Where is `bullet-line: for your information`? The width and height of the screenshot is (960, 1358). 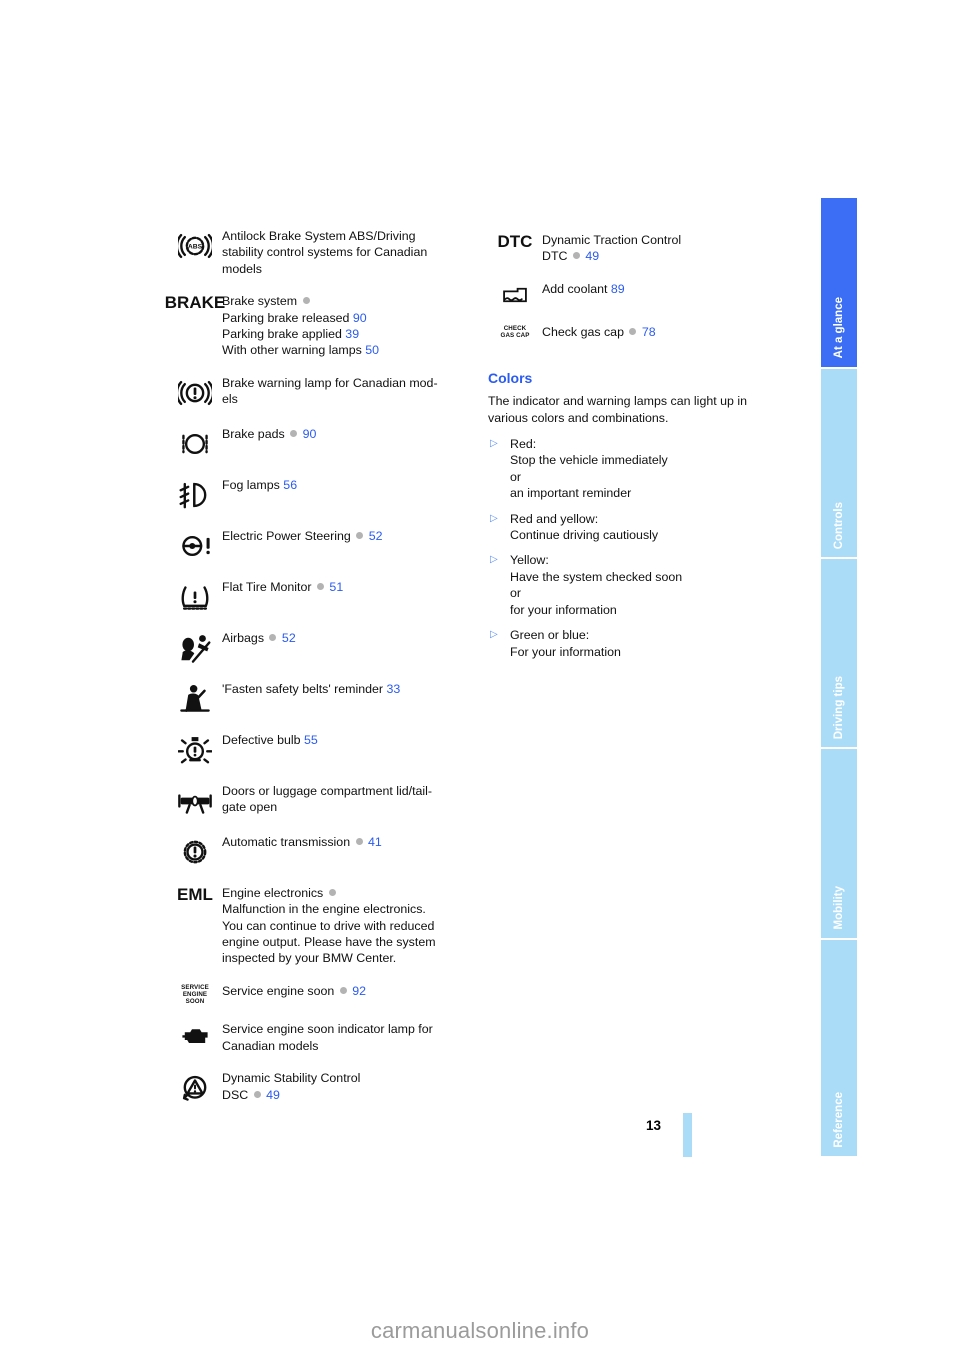 bullet-line: for your information is located at coordinates (563, 609).